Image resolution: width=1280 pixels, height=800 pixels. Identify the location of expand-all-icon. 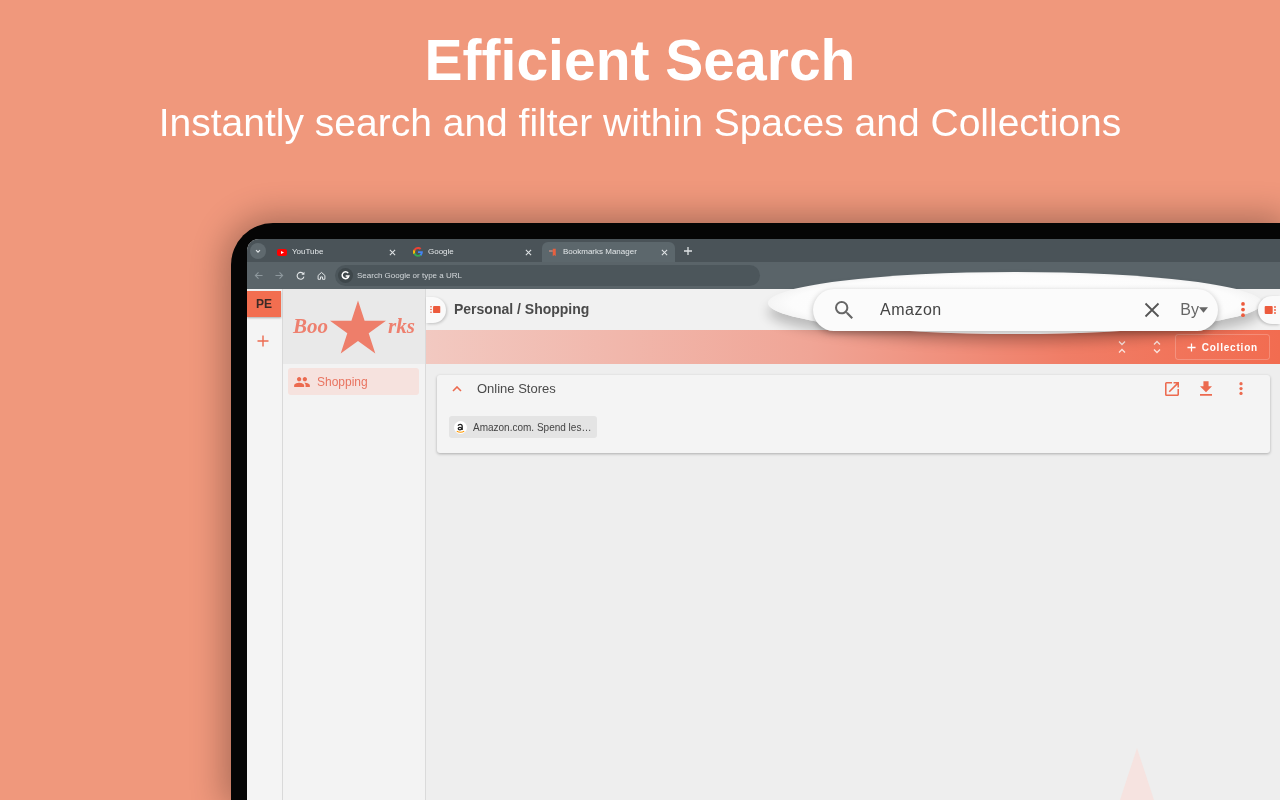
(1156, 347).